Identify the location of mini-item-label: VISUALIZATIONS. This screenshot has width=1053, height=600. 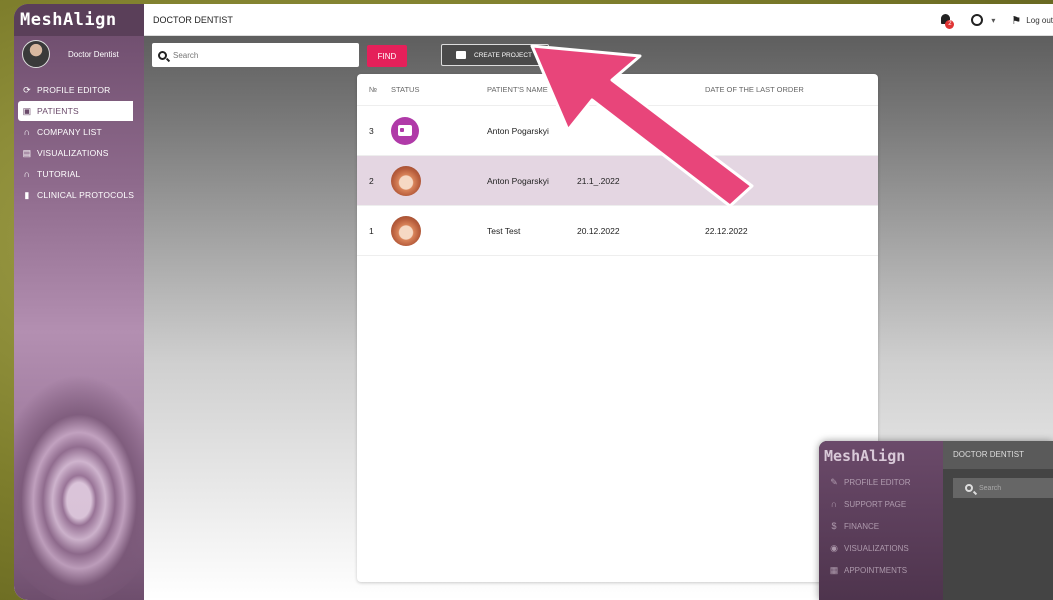
(876, 548).